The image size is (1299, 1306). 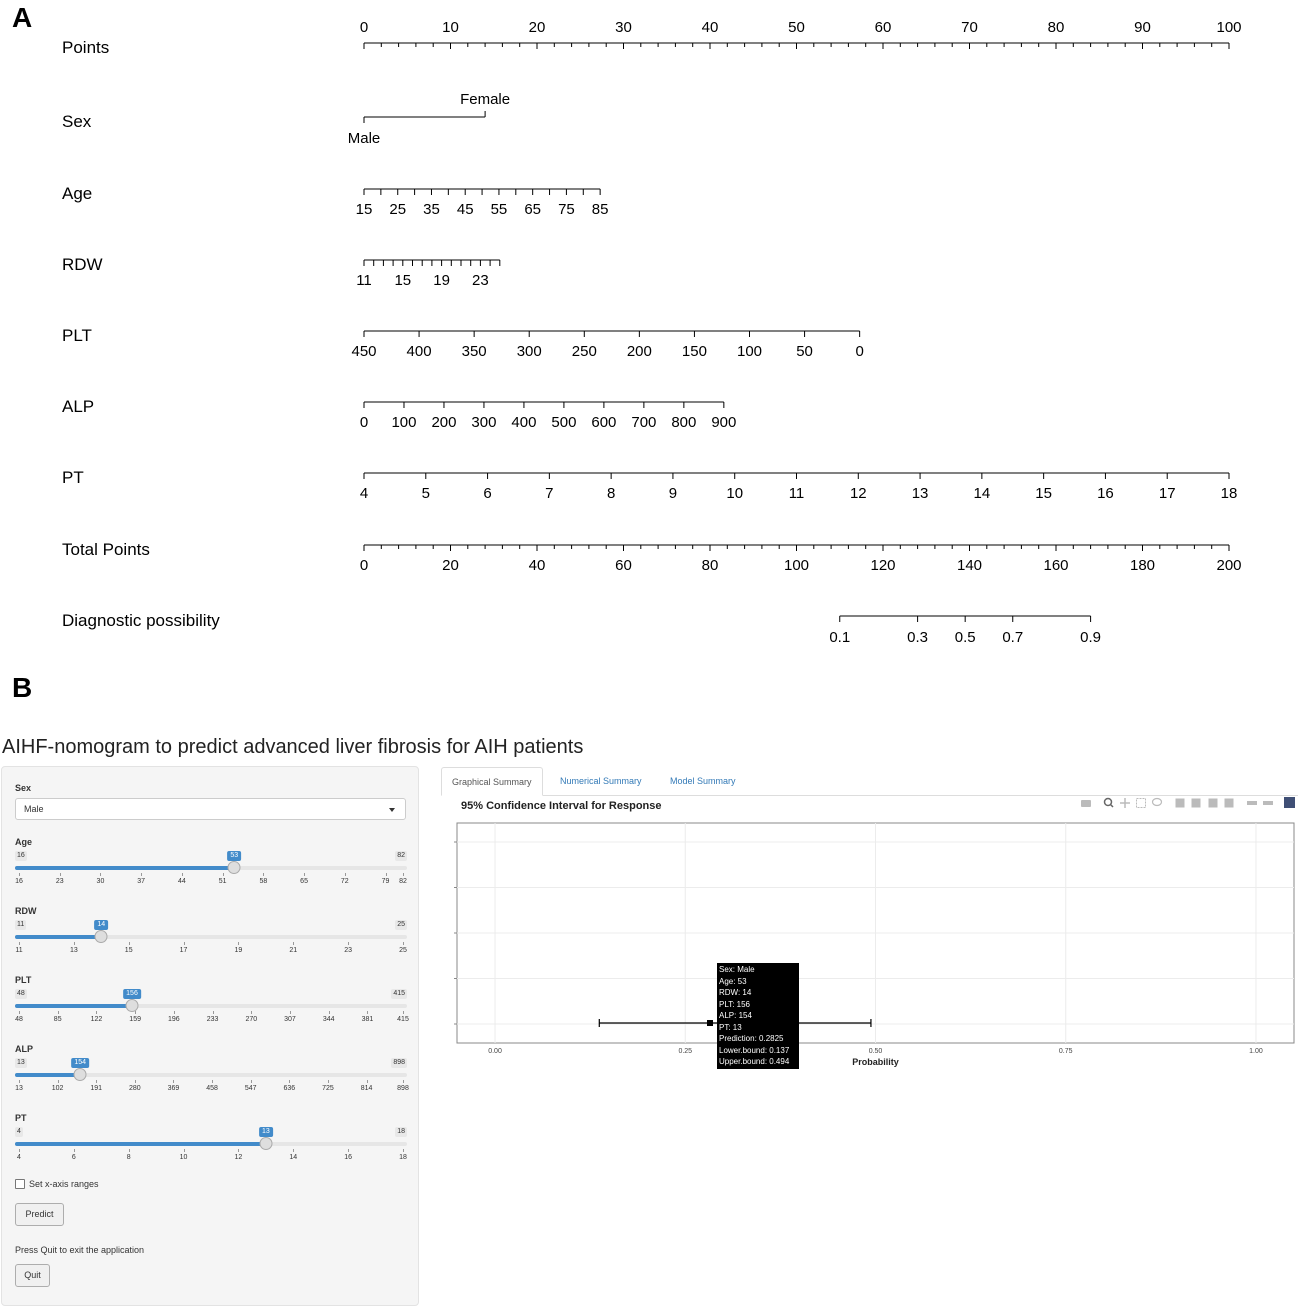 I want to click on zoom-out-icon, so click(x=1196, y=803).